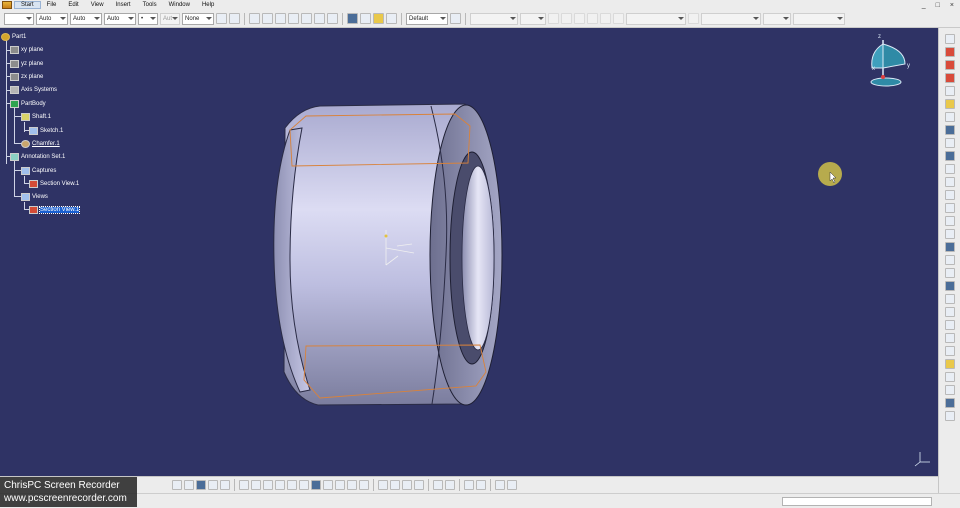  I want to click on font-size-combo, so click(533, 18).